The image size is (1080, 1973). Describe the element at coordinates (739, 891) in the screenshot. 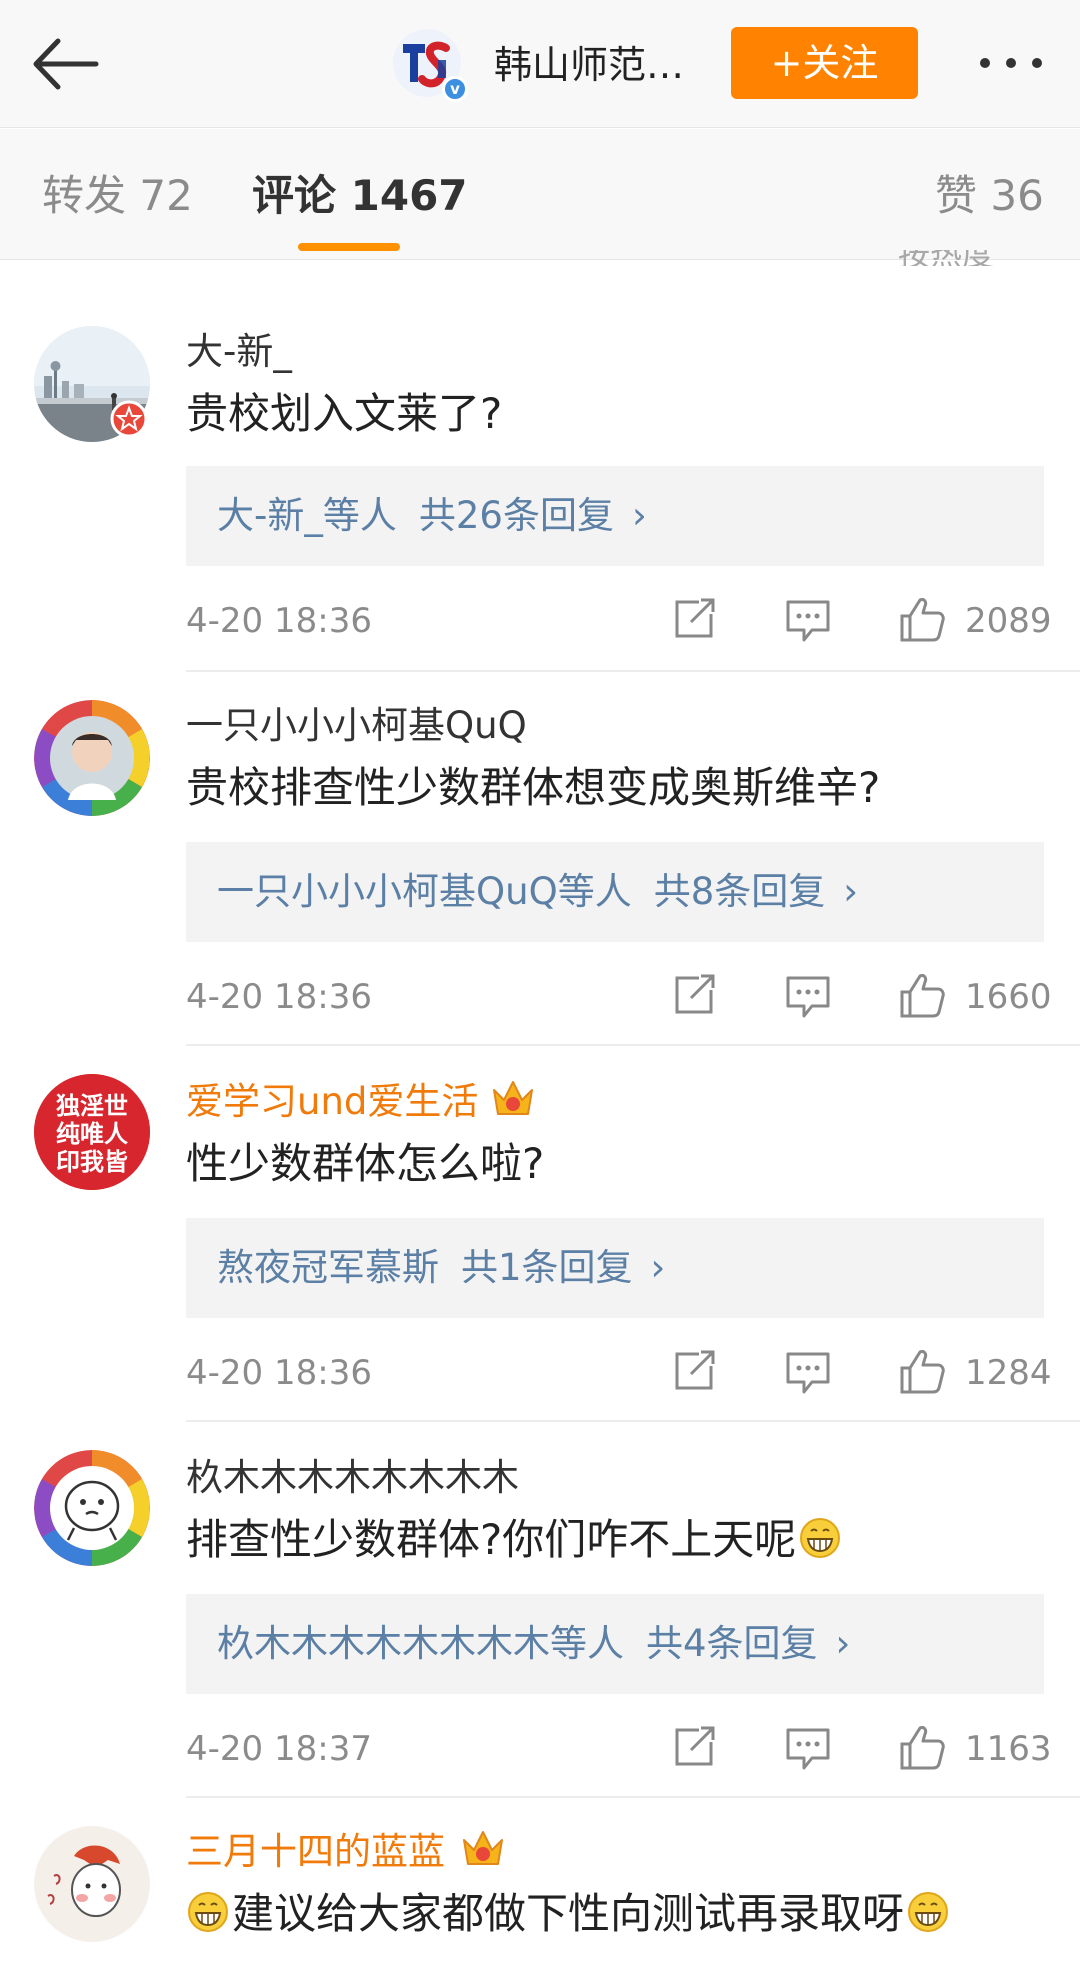

I see `reply-count: 共8条回复` at that location.